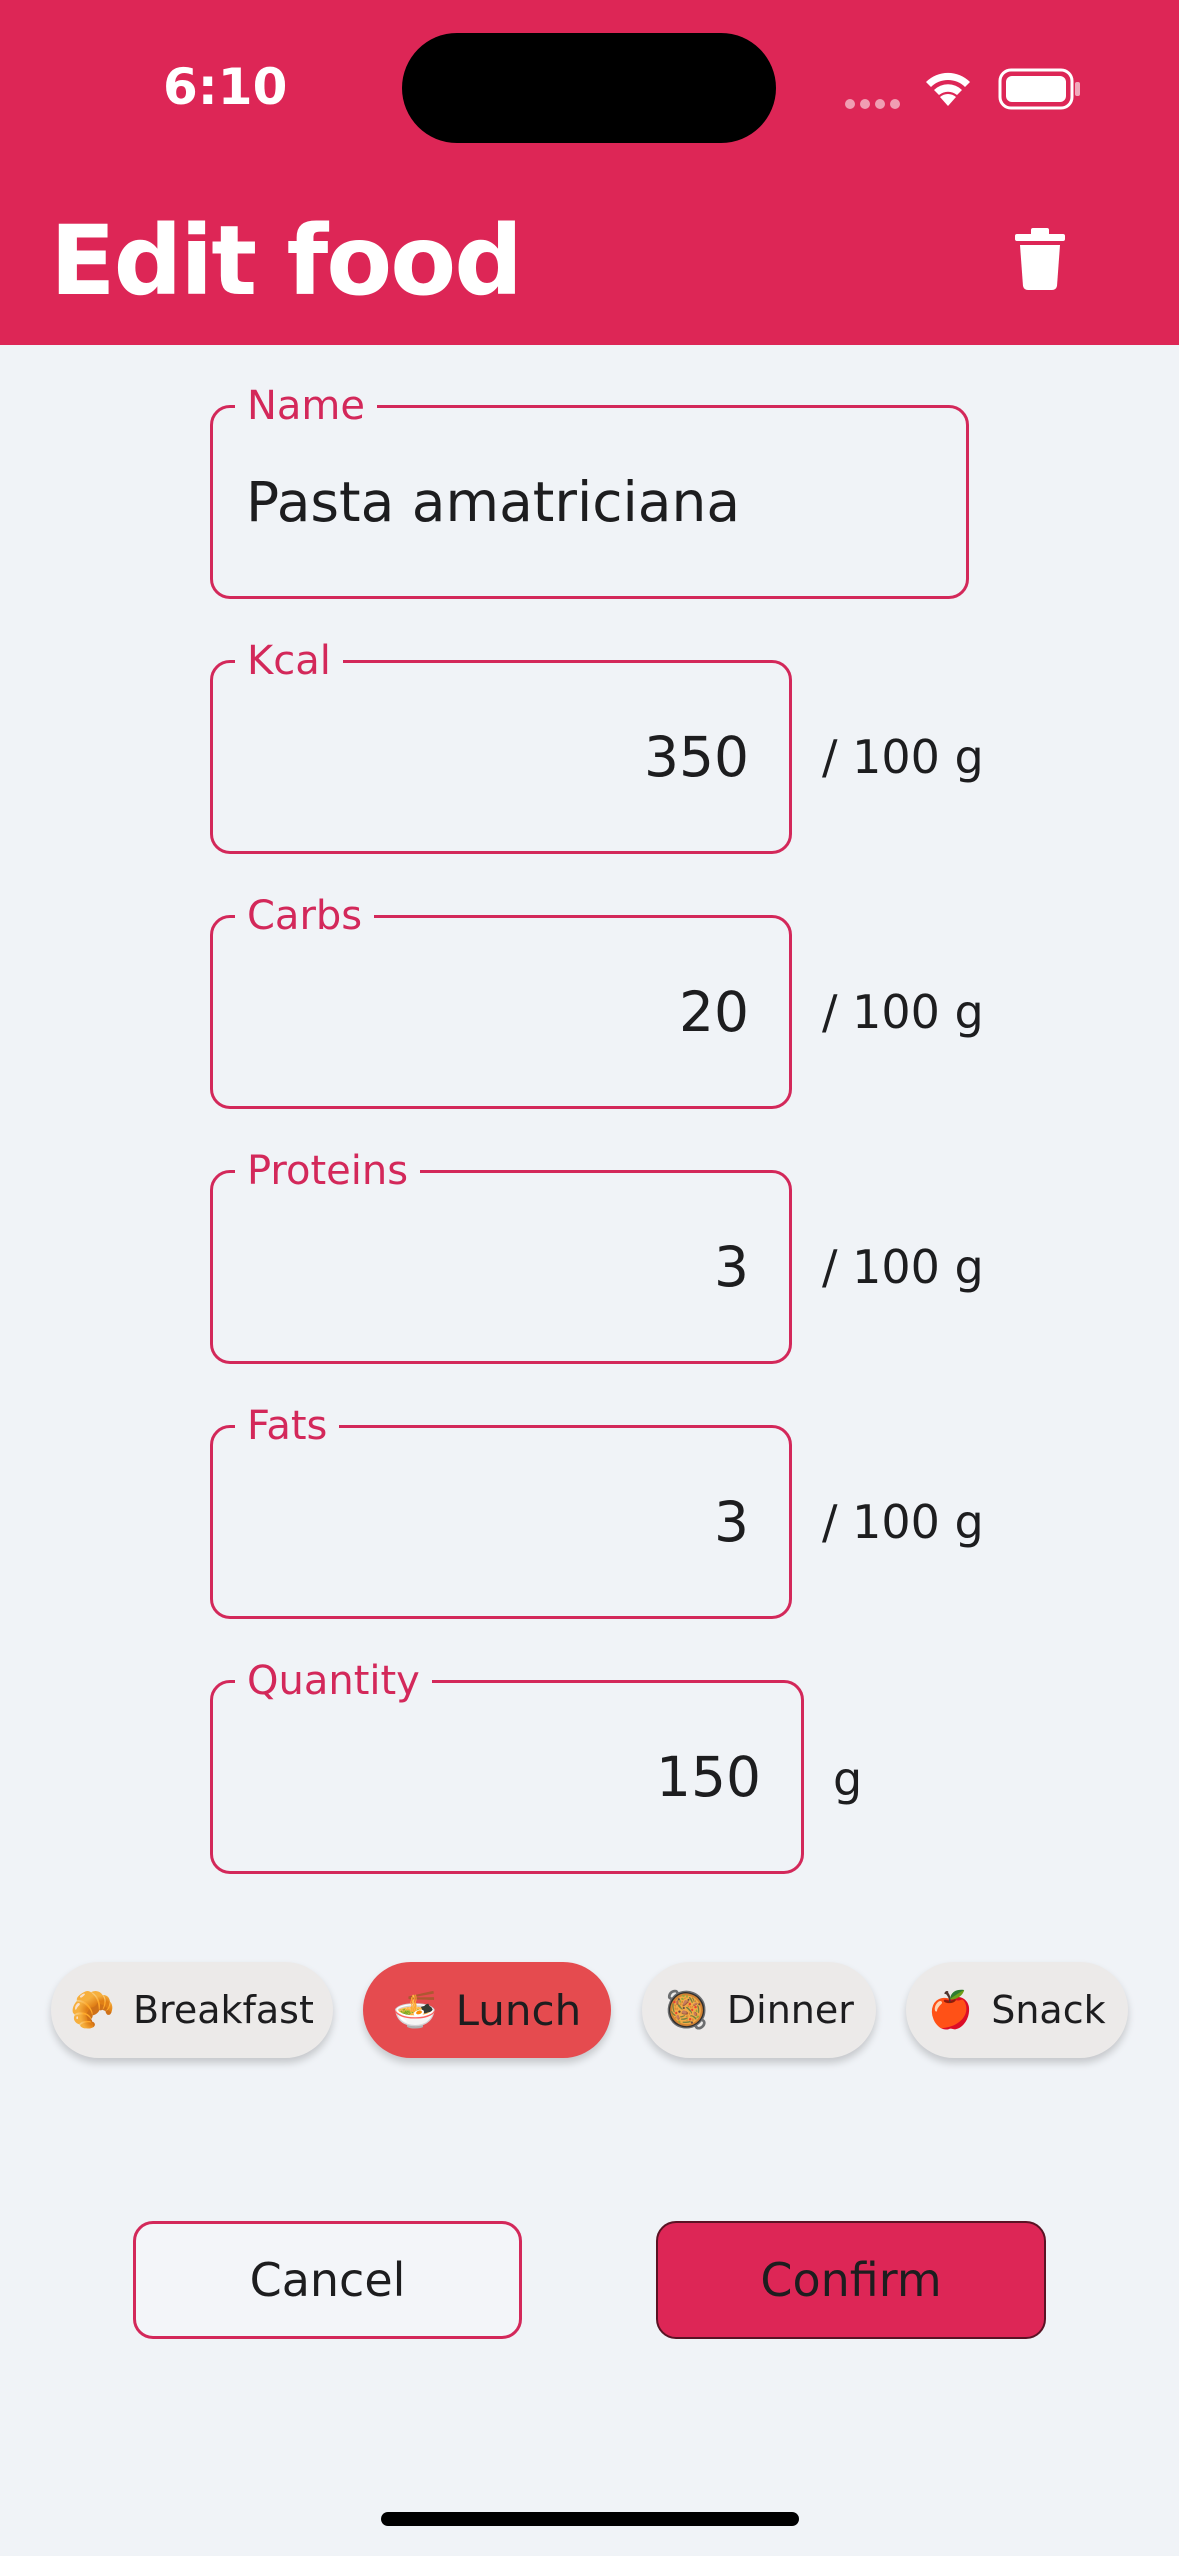 This screenshot has height=2556, width=1179. What do you see at coordinates (289, 661) in the screenshot?
I see `kcal-label: Kcal` at bounding box center [289, 661].